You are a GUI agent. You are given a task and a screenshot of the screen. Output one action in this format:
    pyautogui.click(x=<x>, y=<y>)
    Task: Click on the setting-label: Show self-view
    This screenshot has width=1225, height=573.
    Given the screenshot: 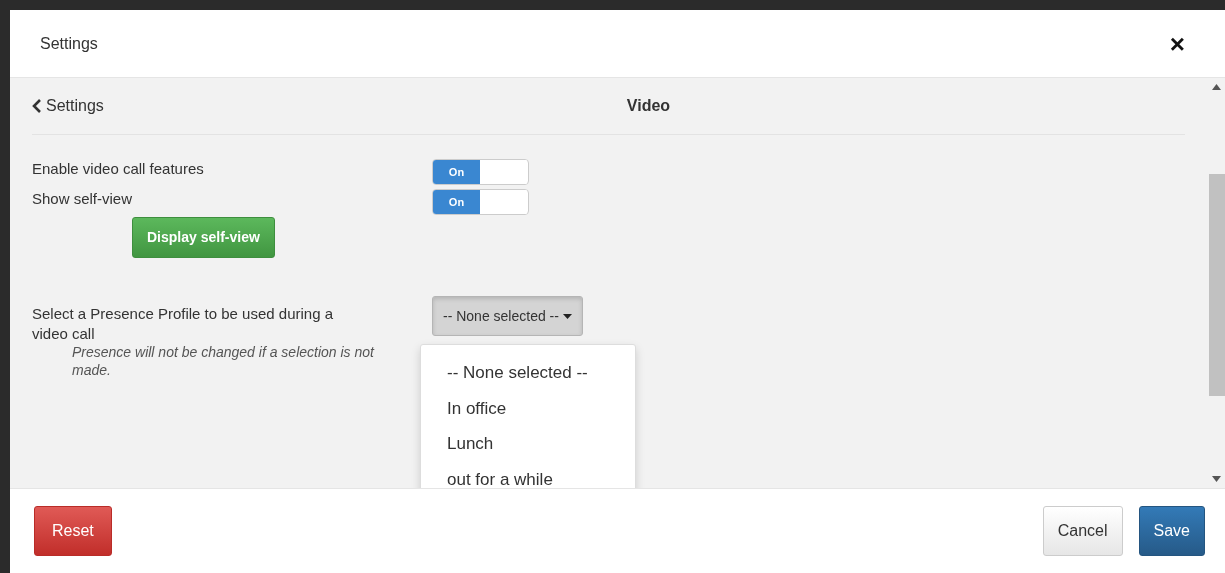 What is the action you would take?
    pyautogui.click(x=83, y=199)
    